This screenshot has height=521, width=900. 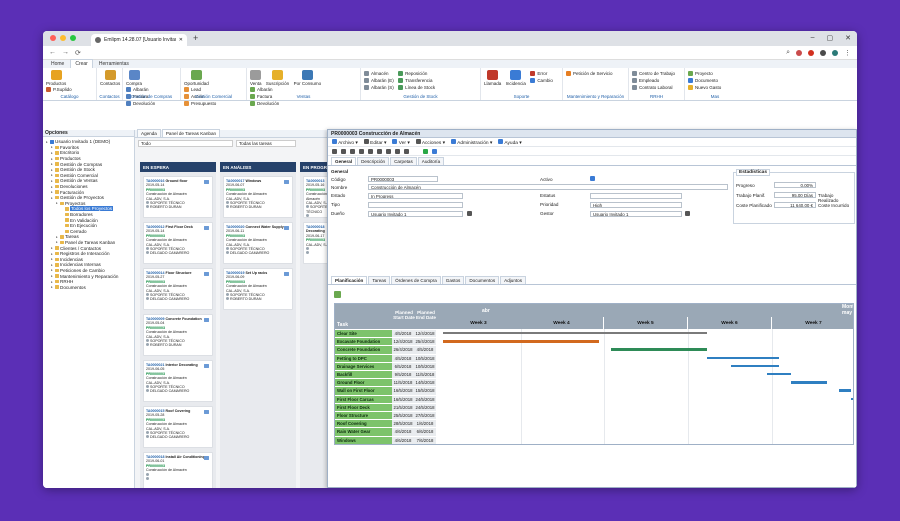 What do you see at coordinates (431, 161) in the screenshot?
I see `tab-auditoria: Auditoría` at bounding box center [431, 161].